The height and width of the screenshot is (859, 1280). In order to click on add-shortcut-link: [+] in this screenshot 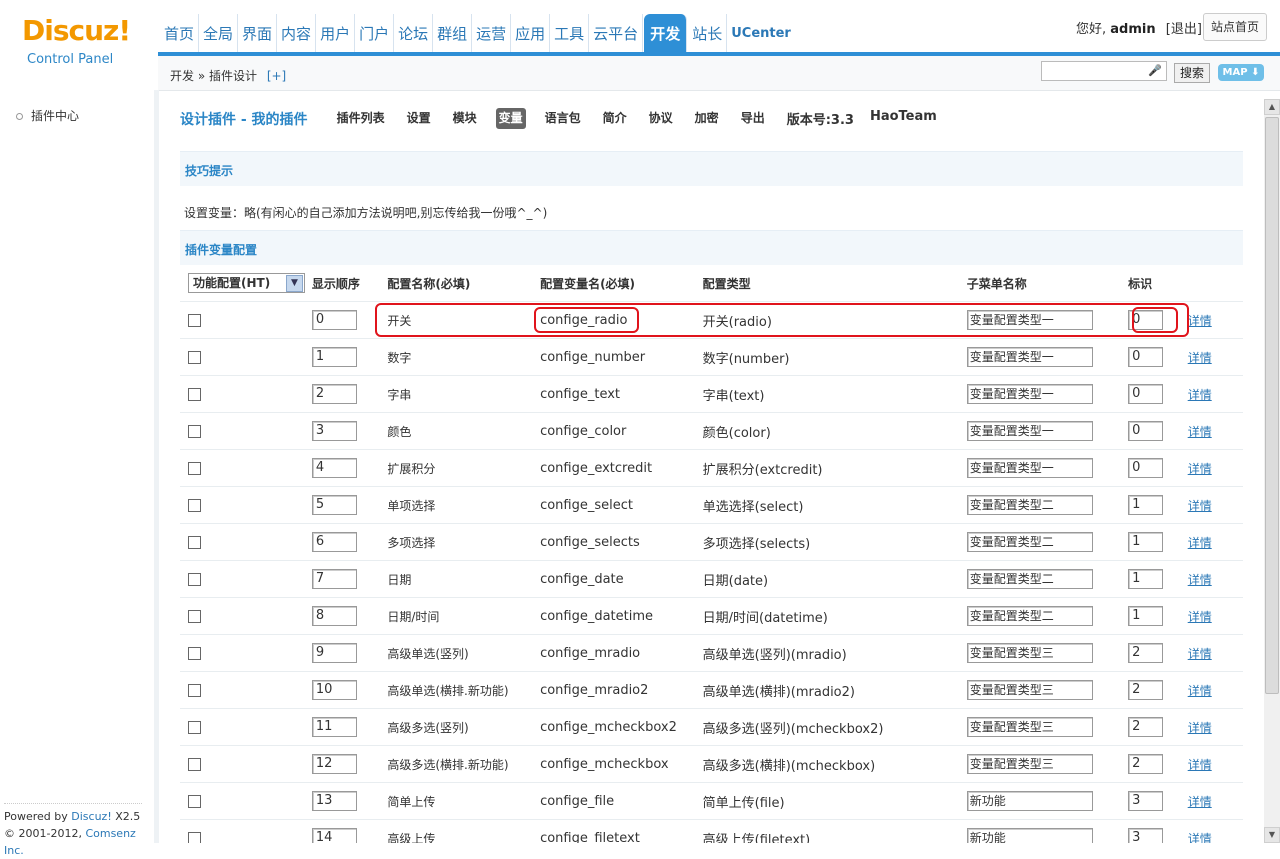, I will do `click(276, 76)`.